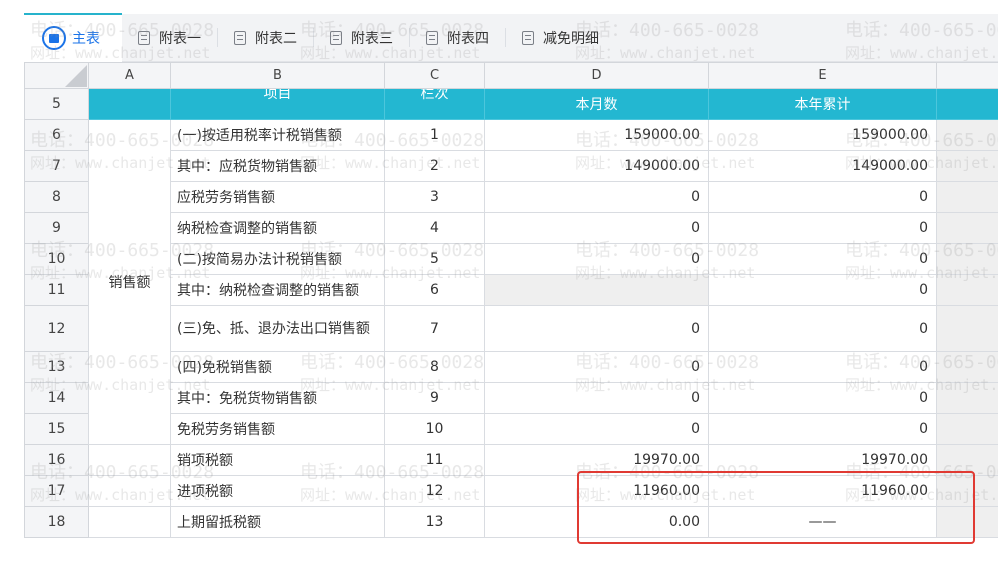 Image resolution: width=998 pixels, height=577 pixels. Describe the element at coordinates (434, 398) in the screenshot. I see `line-no-cell: 9` at that location.